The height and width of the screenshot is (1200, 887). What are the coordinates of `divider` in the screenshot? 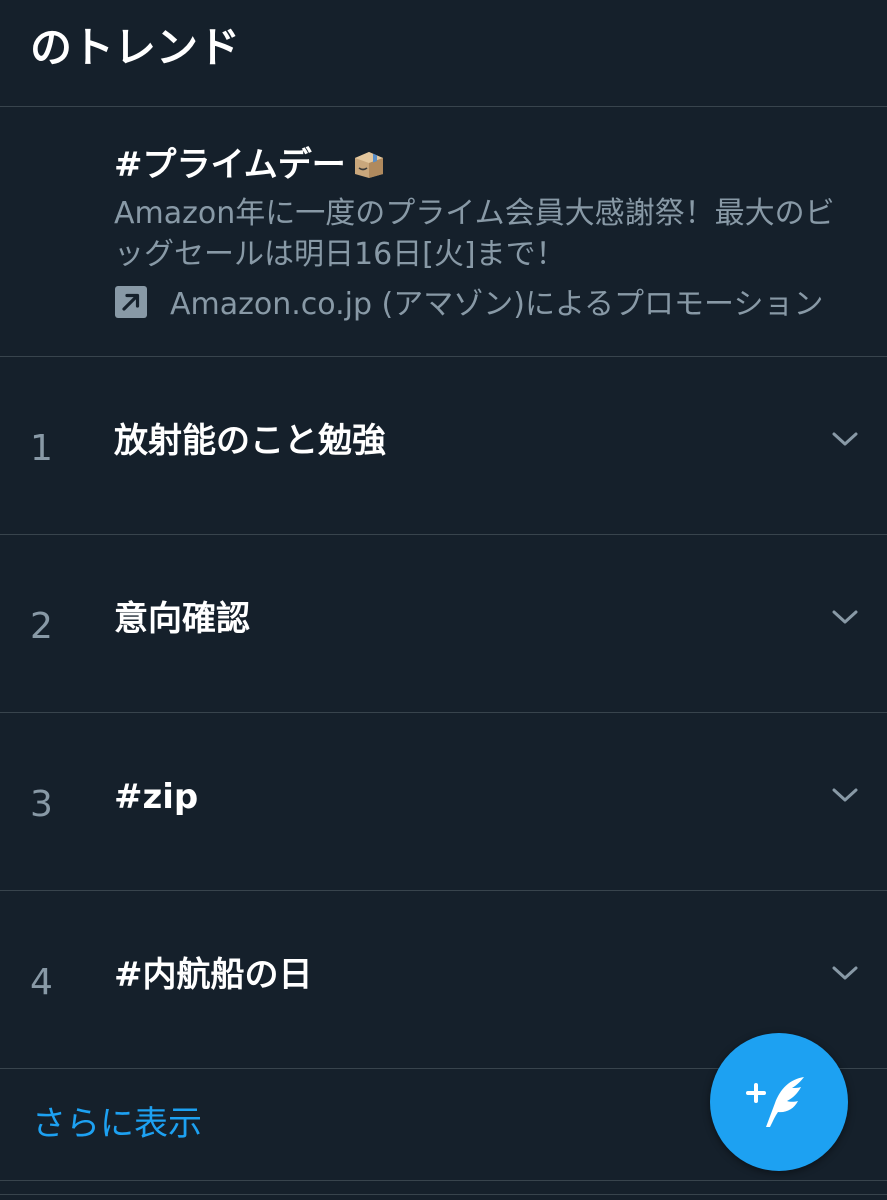 It's located at (443, 1194).